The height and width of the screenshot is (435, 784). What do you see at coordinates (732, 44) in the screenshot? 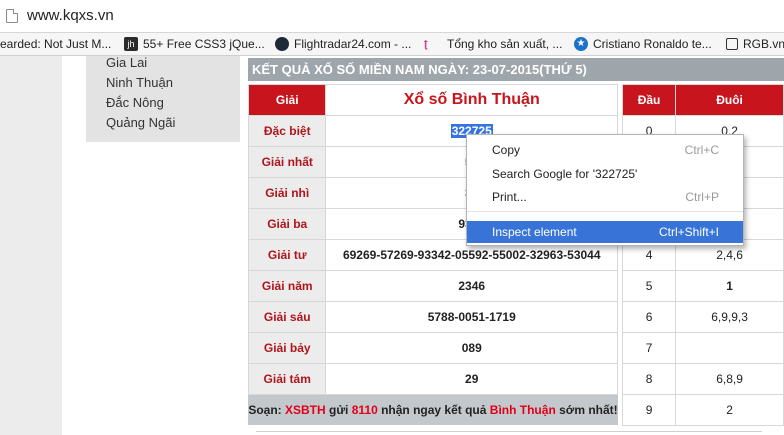
I see `rgb-favicon-icon` at bounding box center [732, 44].